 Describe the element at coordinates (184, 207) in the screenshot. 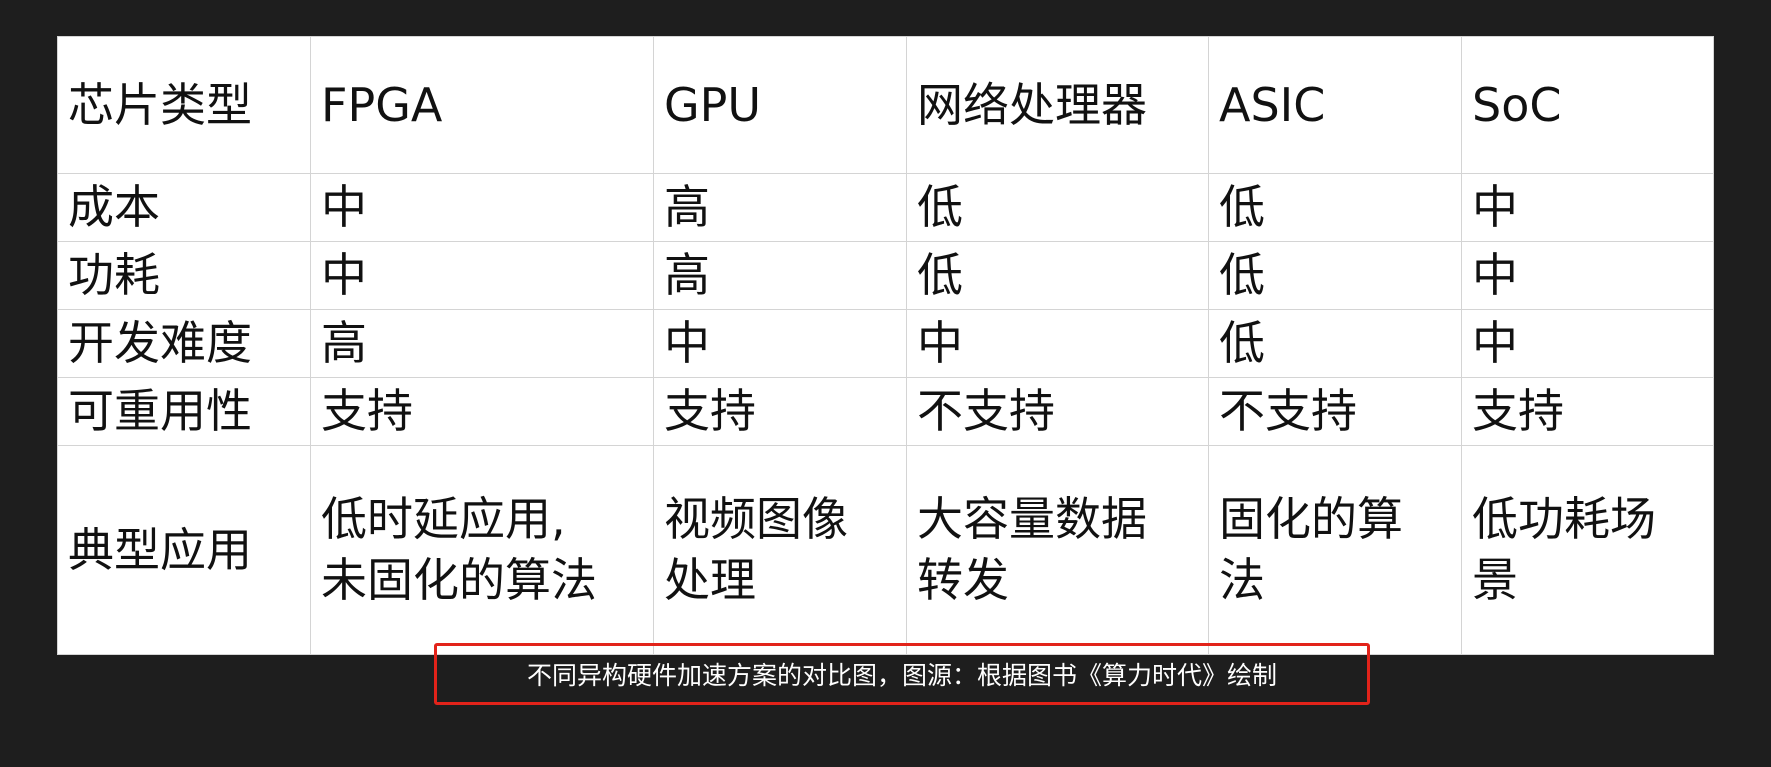

I see `row-label-cell: 成本` at that location.